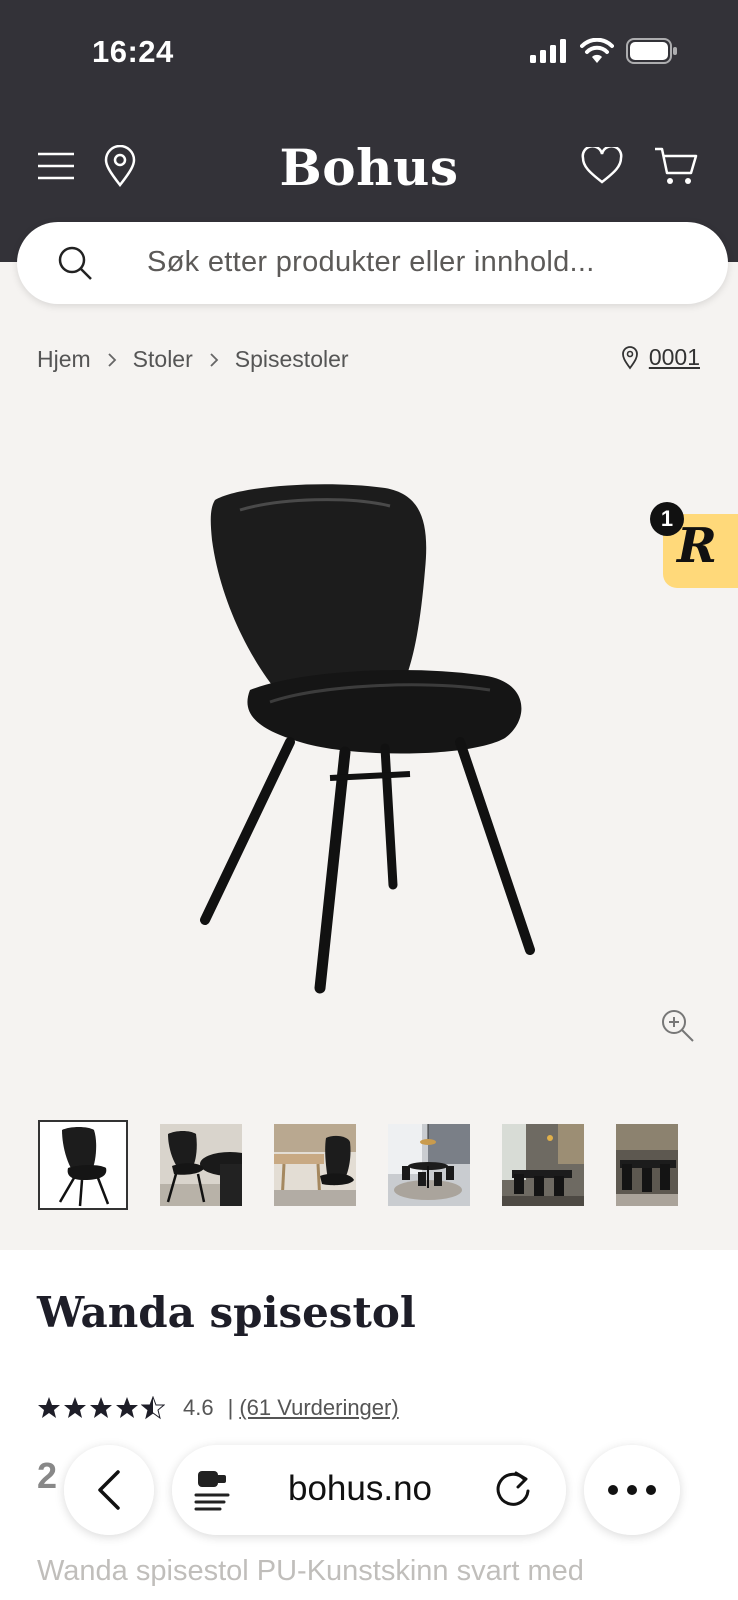  I want to click on address-bar: bohus.no, so click(369, 1490).